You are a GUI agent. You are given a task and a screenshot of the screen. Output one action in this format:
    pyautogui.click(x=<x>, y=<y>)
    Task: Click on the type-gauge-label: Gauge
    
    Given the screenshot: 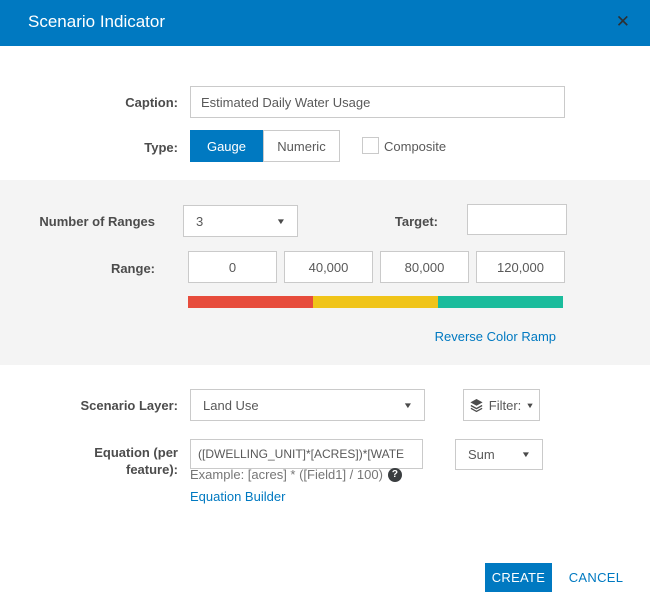 What is the action you would take?
    pyautogui.click(x=226, y=146)
    